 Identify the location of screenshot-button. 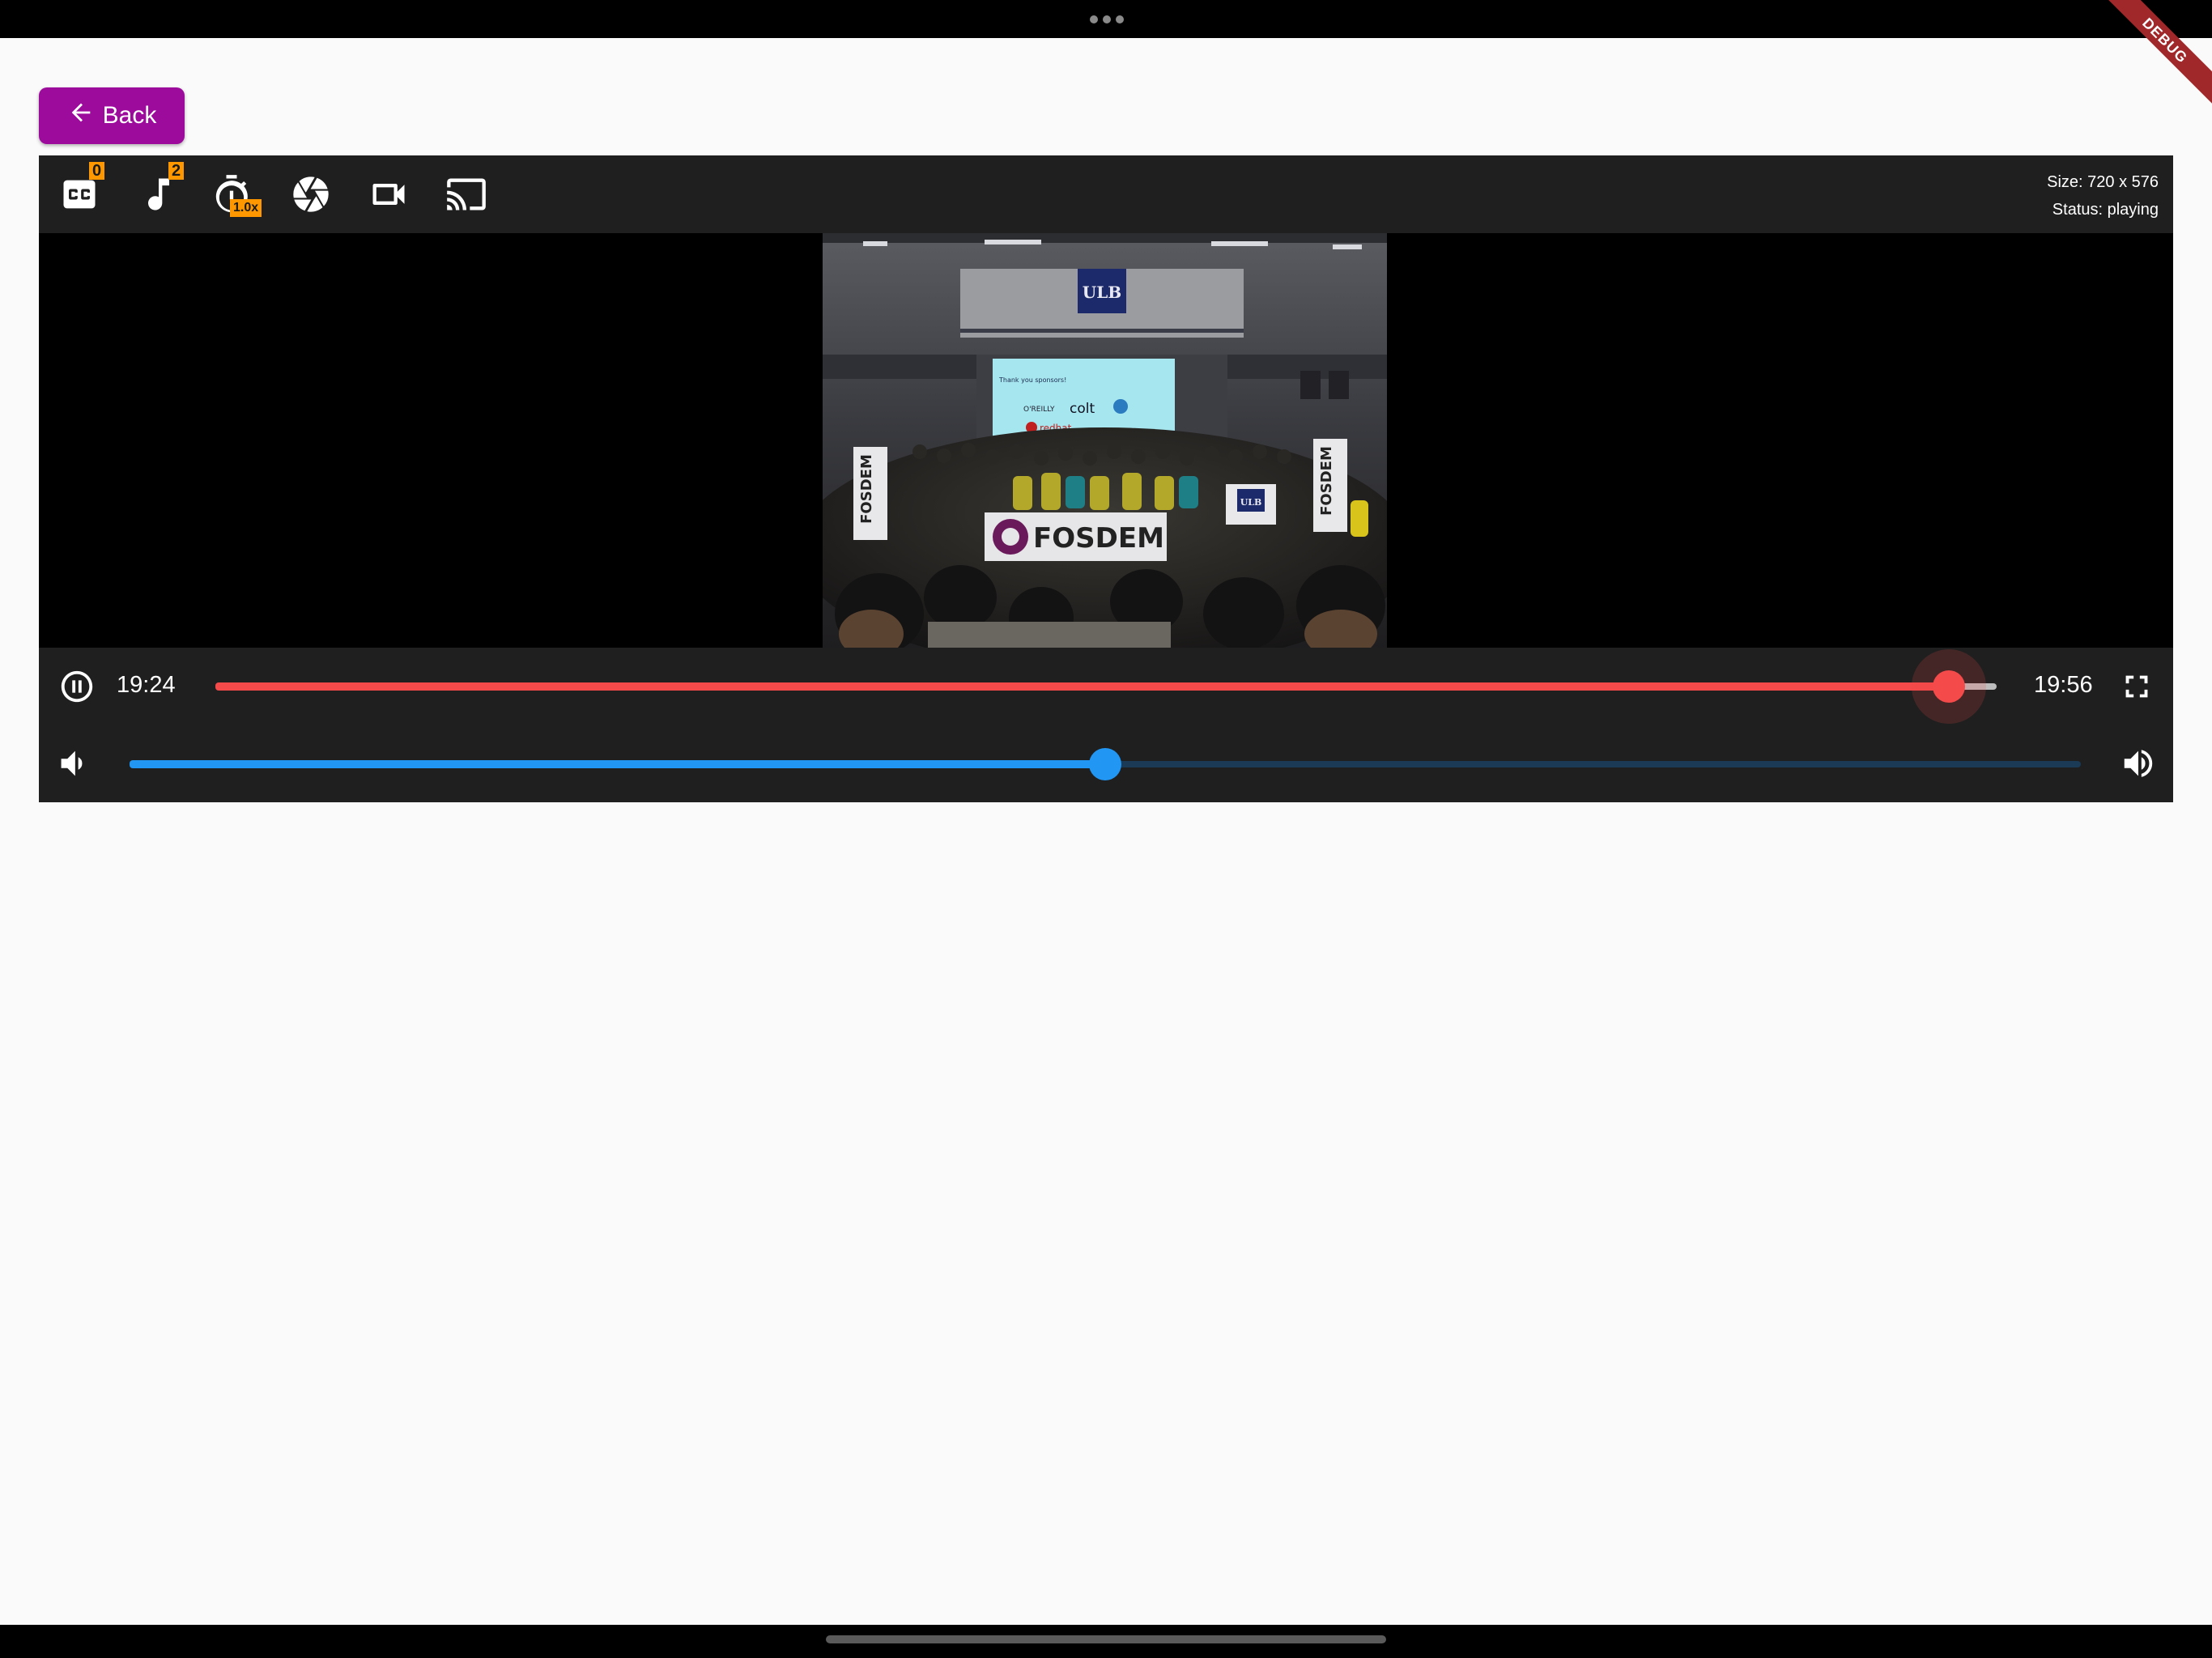
(311, 194).